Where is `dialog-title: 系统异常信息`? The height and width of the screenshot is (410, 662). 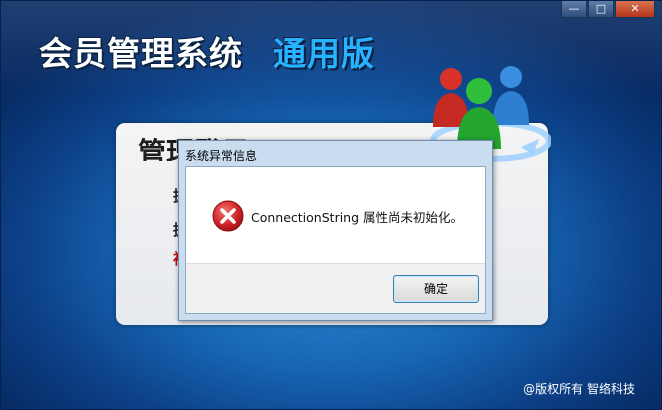 dialog-title: 系统异常信息 is located at coordinates (221, 156).